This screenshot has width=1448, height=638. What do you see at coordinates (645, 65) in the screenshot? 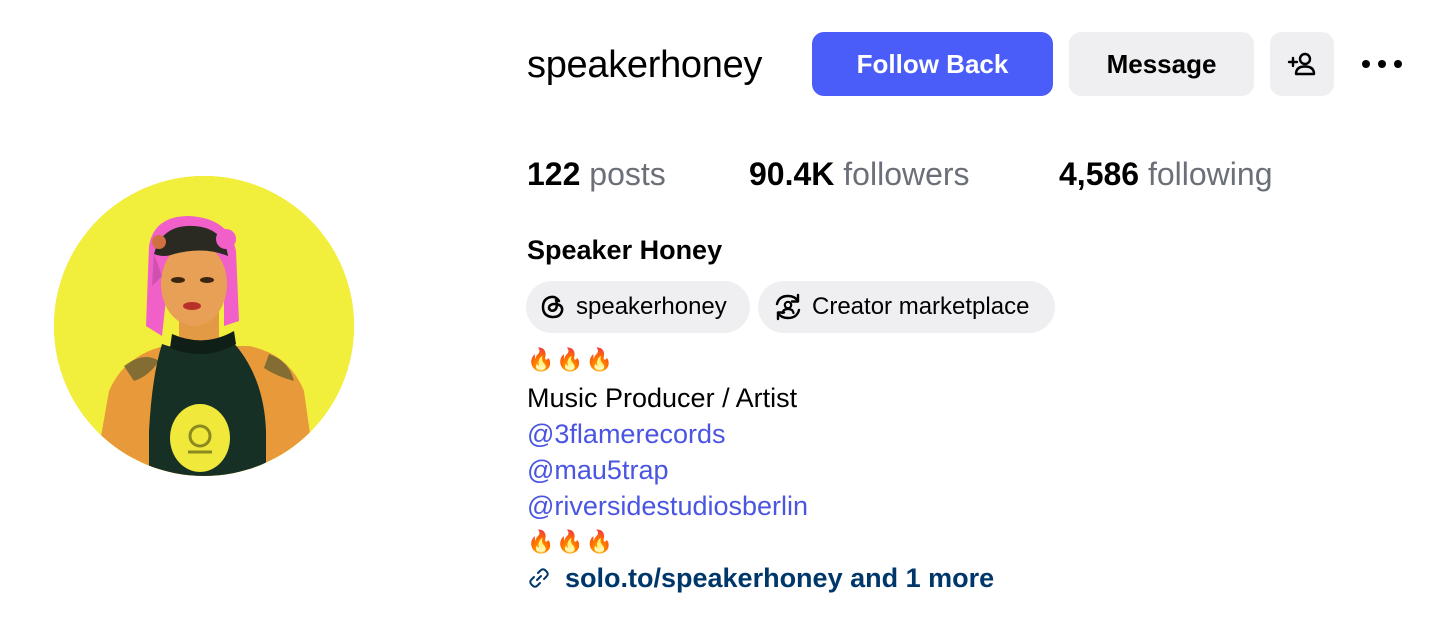
I see `profile-username: speakerhoney` at bounding box center [645, 65].